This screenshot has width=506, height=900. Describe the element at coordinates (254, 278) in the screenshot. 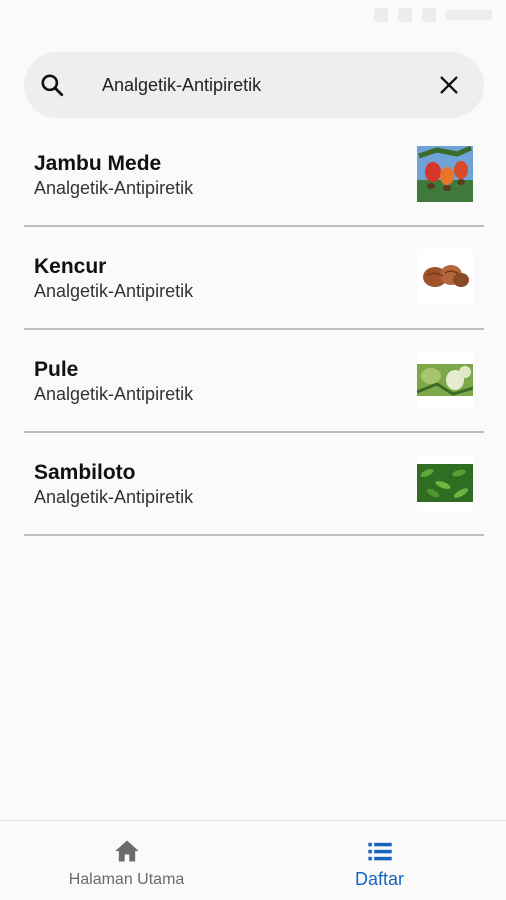

I see `list-item: Kencur Analgetik-Antipiretik` at that location.